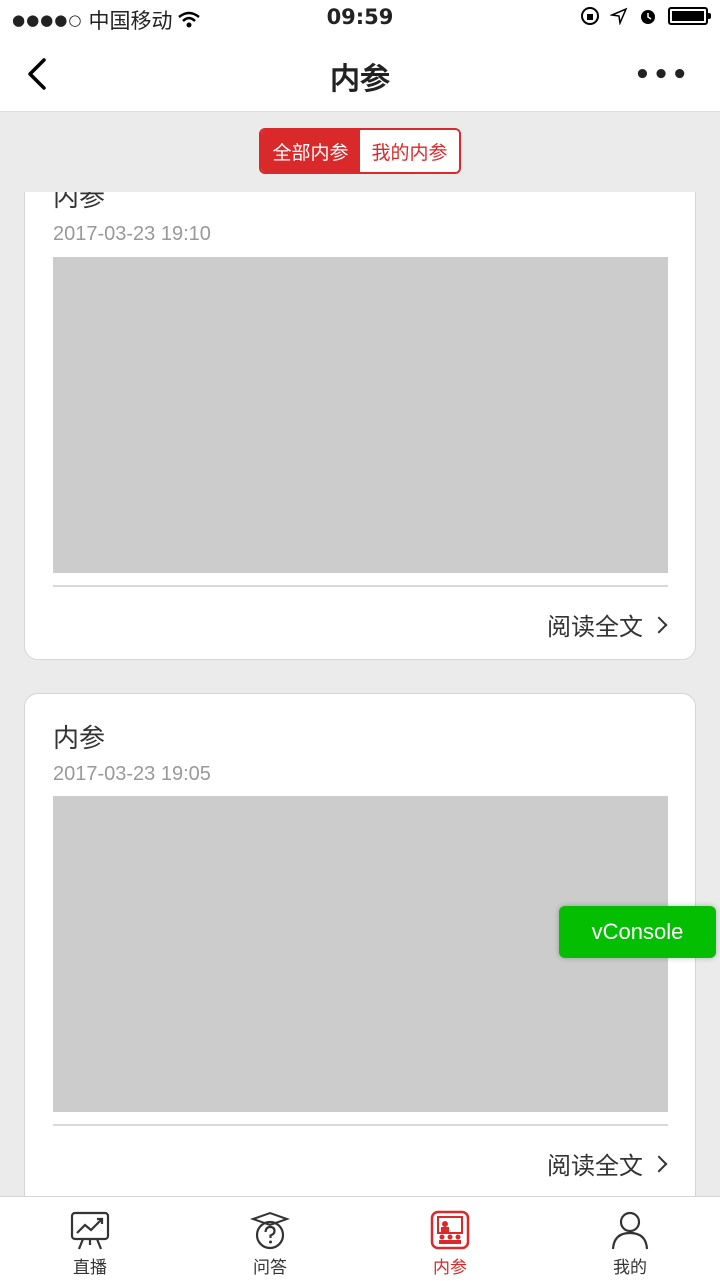 Image resolution: width=720 pixels, height=1281 pixels. I want to click on card-timestamp: 2017-03-23 19:10, so click(132, 234).